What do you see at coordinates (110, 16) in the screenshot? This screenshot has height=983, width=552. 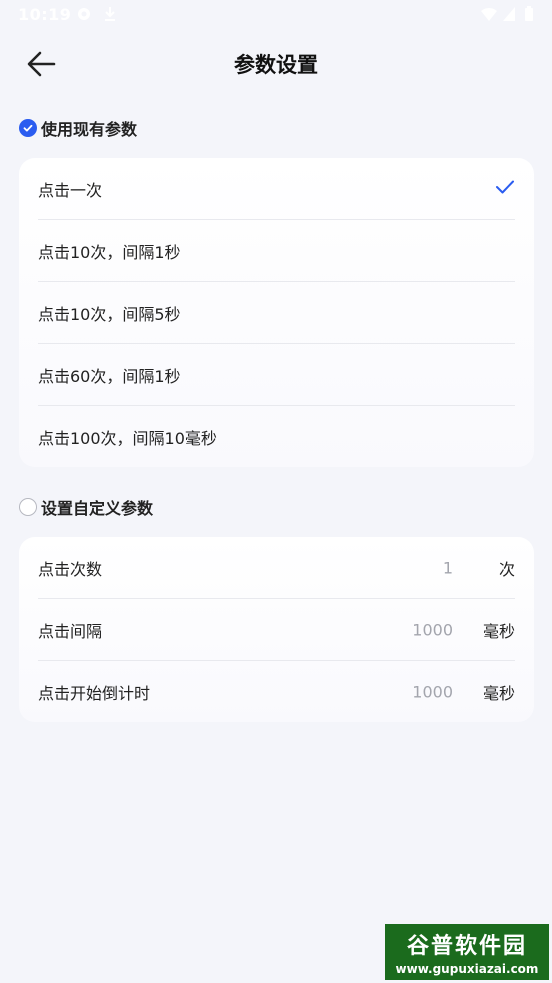 I see `download-status-icon` at bounding box center [110, 16].